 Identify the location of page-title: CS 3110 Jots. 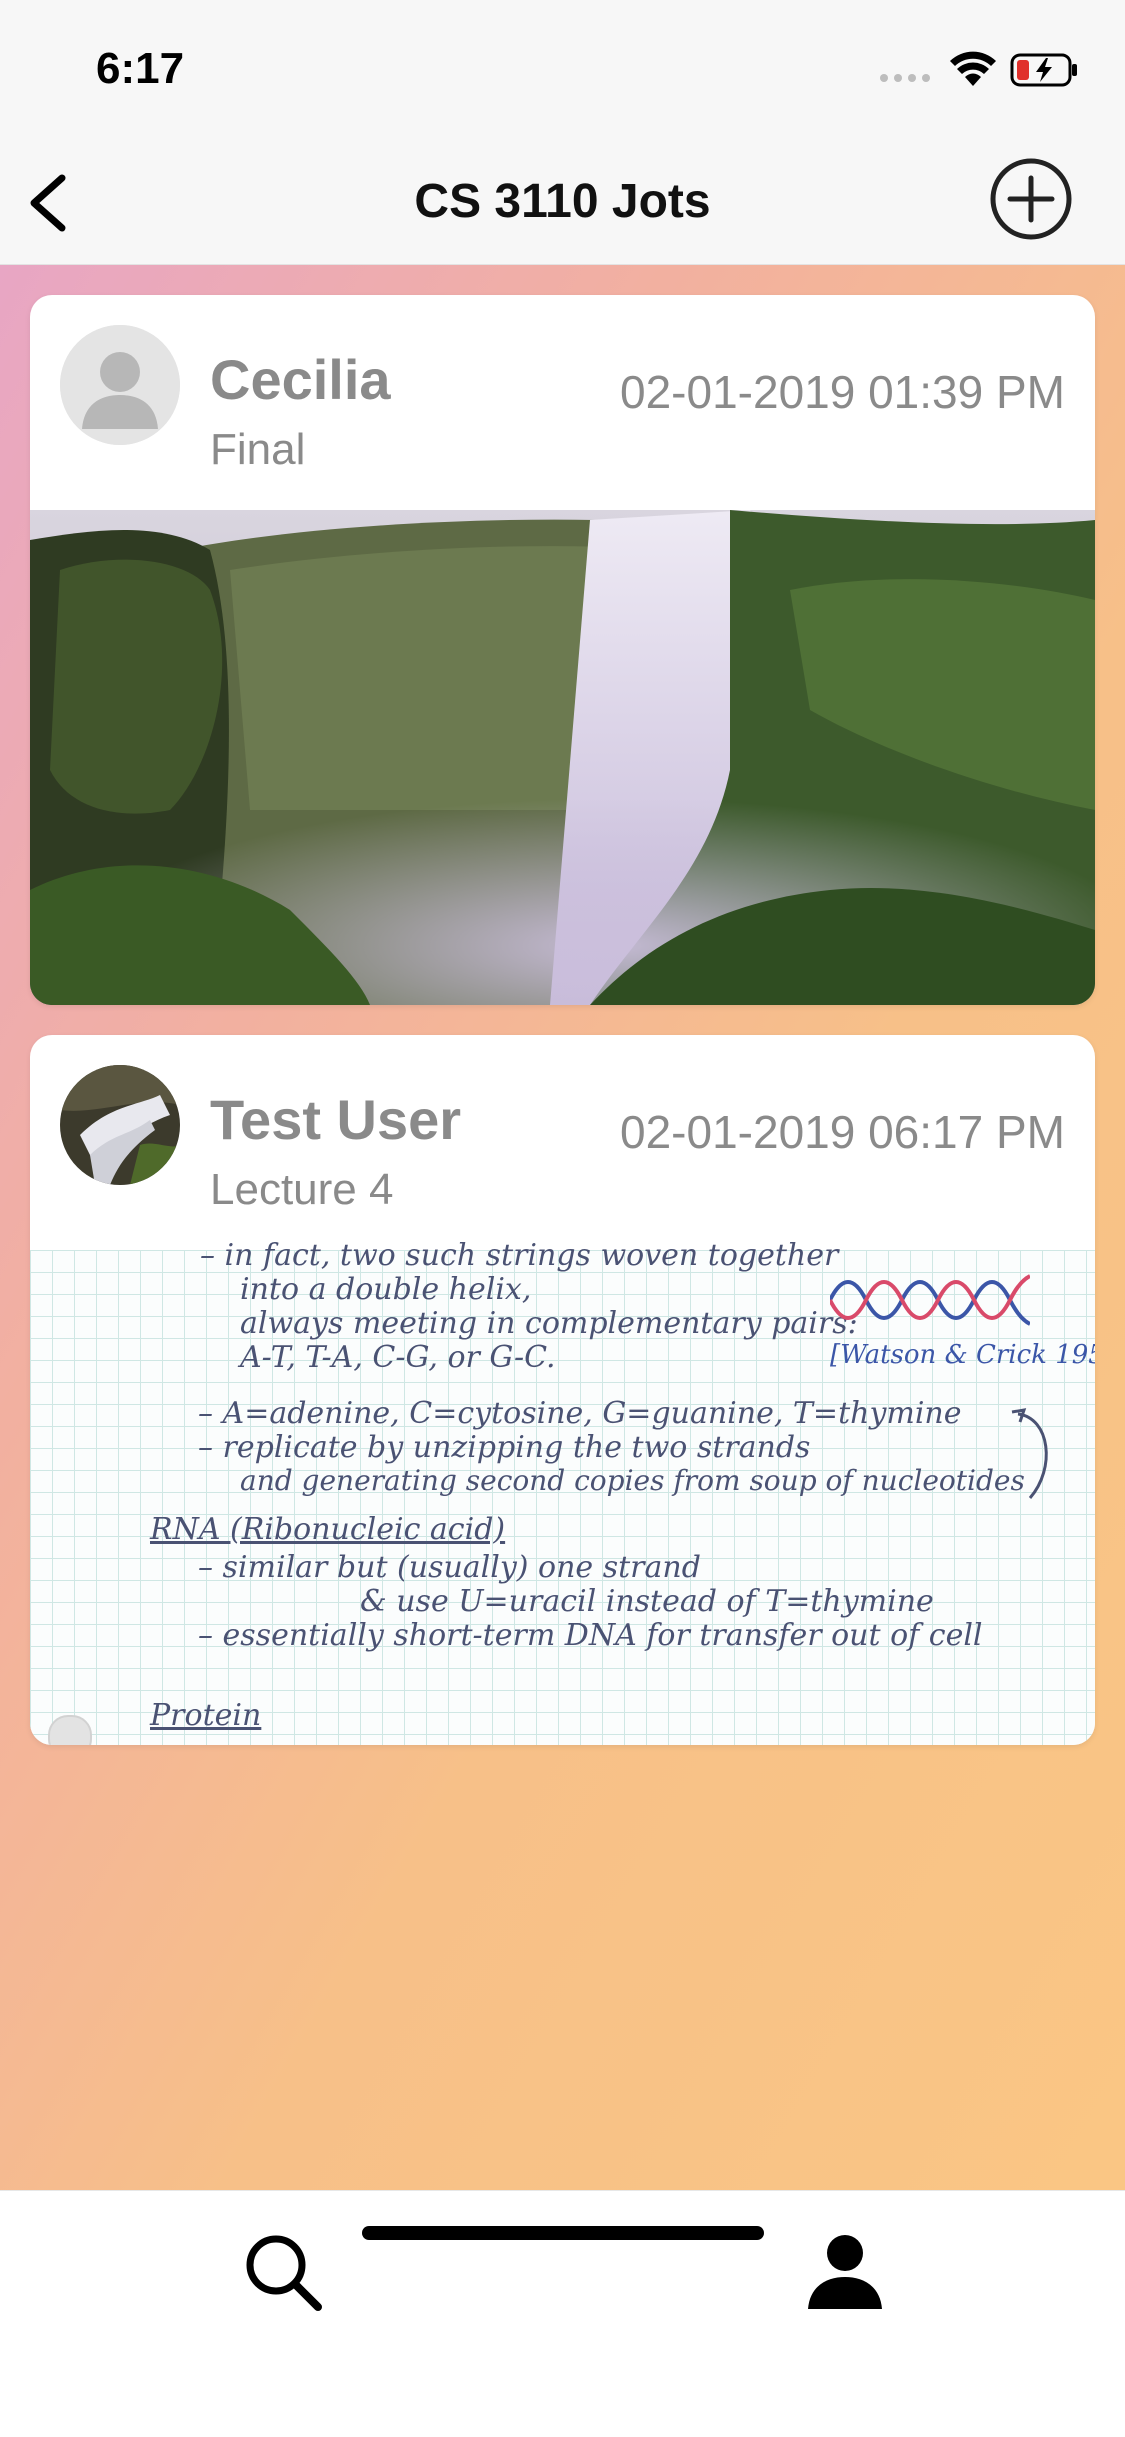
(562, 201).